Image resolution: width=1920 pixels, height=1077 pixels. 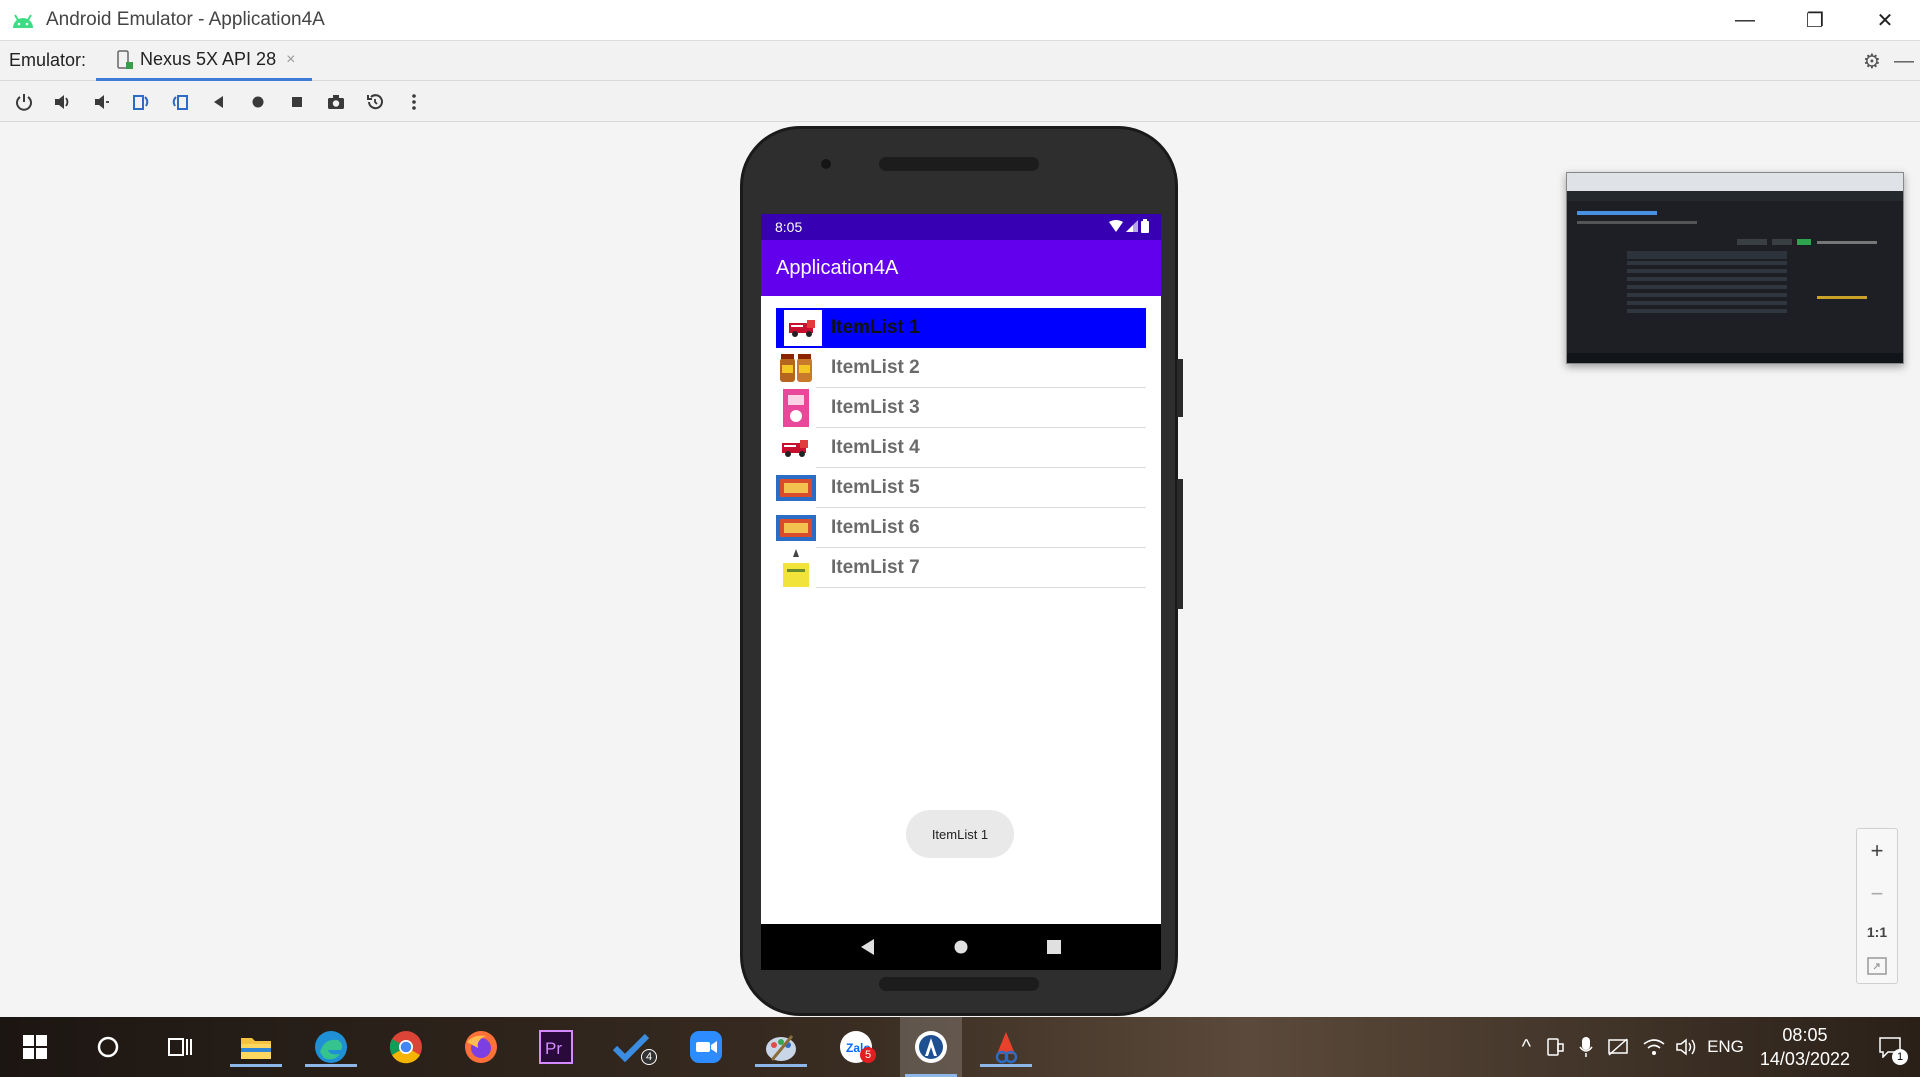 I want to click on notifications-icon: 1, so click(x=1890, y=1047).